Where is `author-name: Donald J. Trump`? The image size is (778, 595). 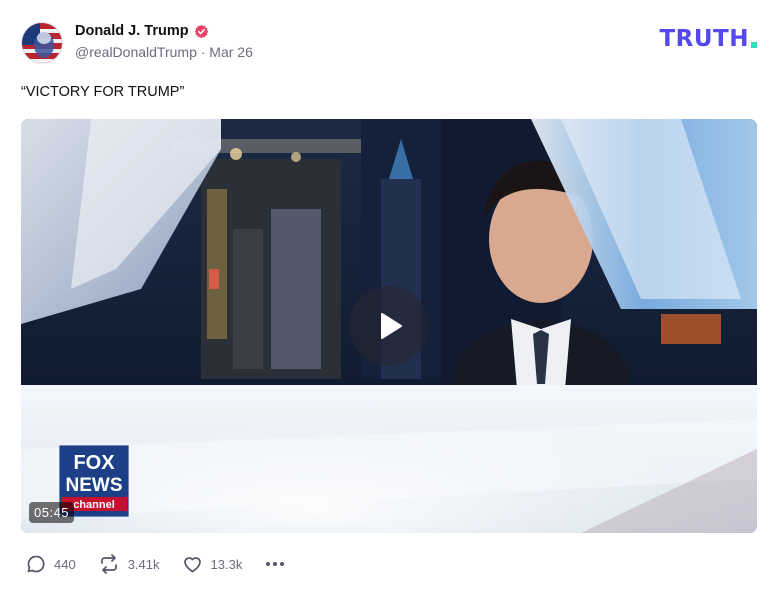 author-name: Donald J. Trump is located at coordinates (132, 31).